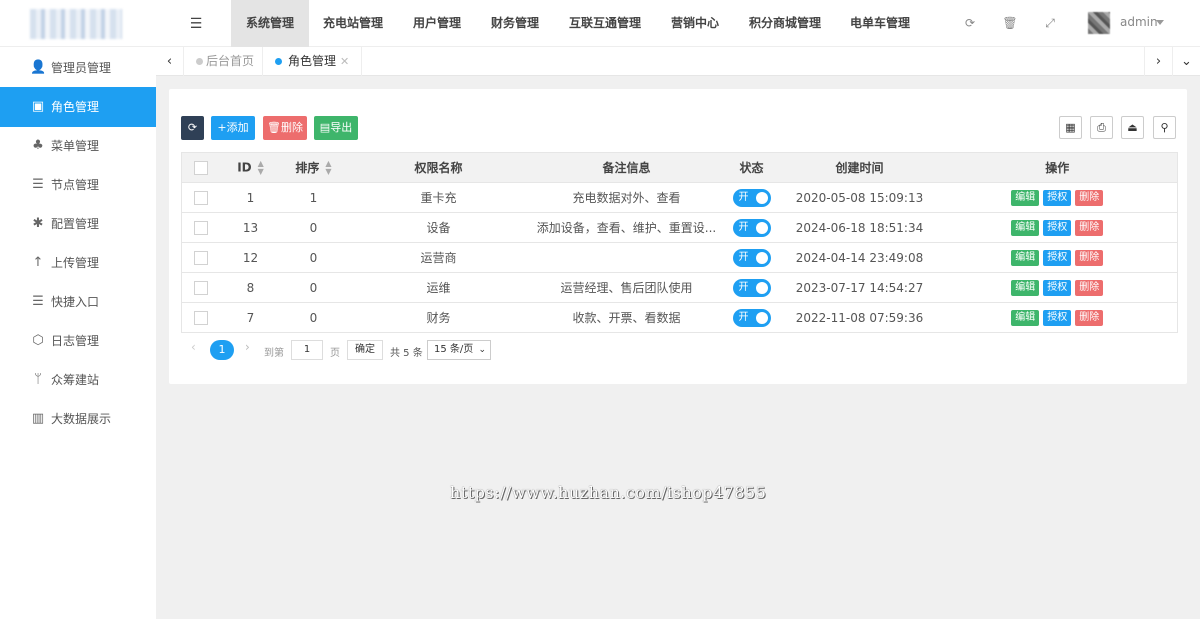 This screenshot has width=1200, height=619. What do you see at coordinates (751, 167) in the screenshot?
I see `column-header-status: 状态` at bounding box center [751, 167].